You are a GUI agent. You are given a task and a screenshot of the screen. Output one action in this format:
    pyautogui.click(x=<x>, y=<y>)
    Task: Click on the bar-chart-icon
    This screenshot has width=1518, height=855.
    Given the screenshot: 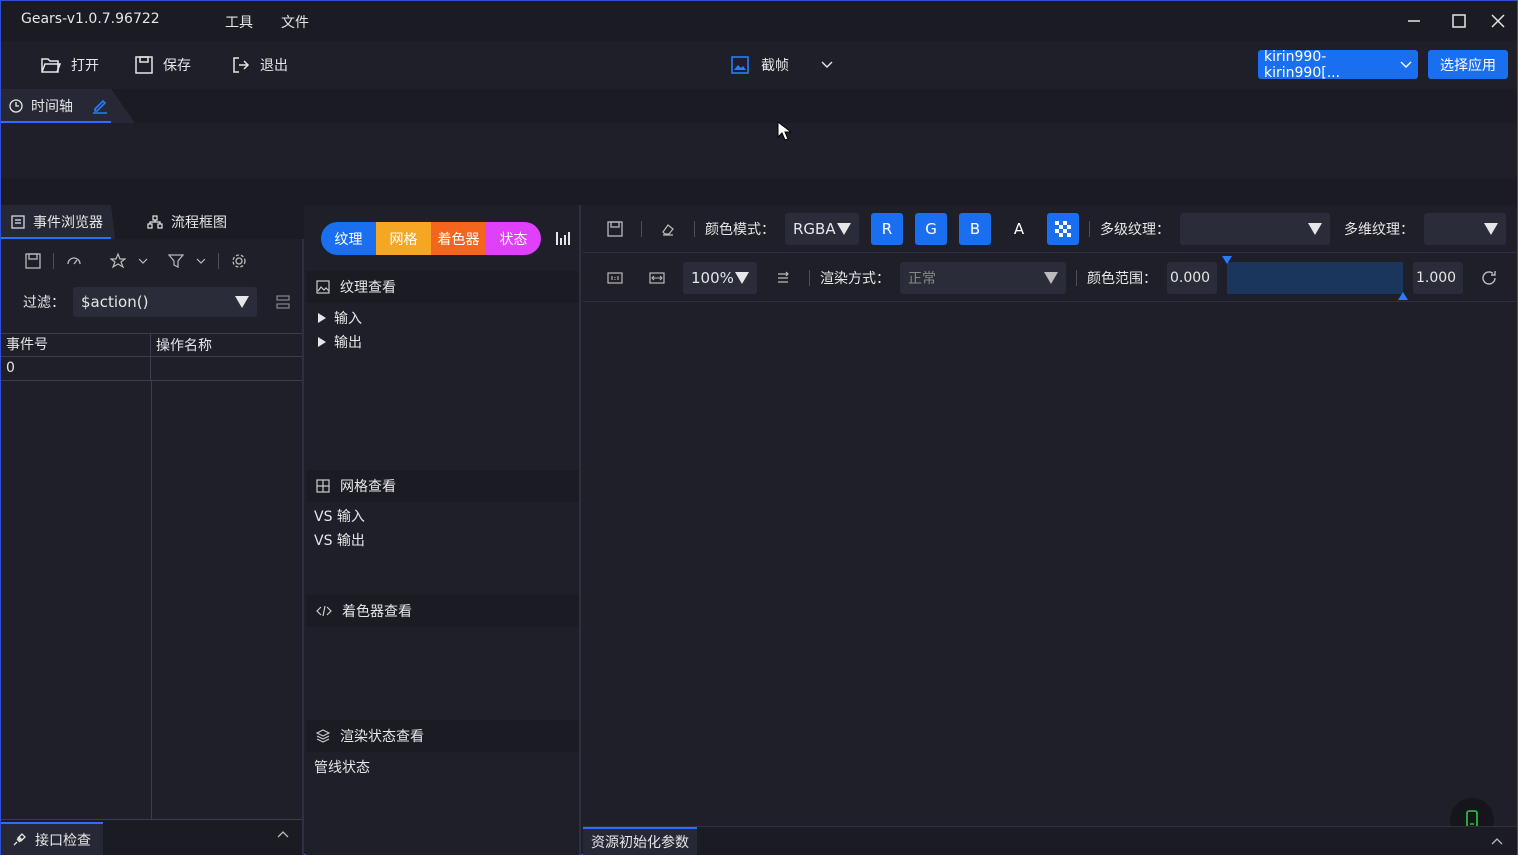 What is the action you would take?
    pyautogui.click(x=563, y=238)
    